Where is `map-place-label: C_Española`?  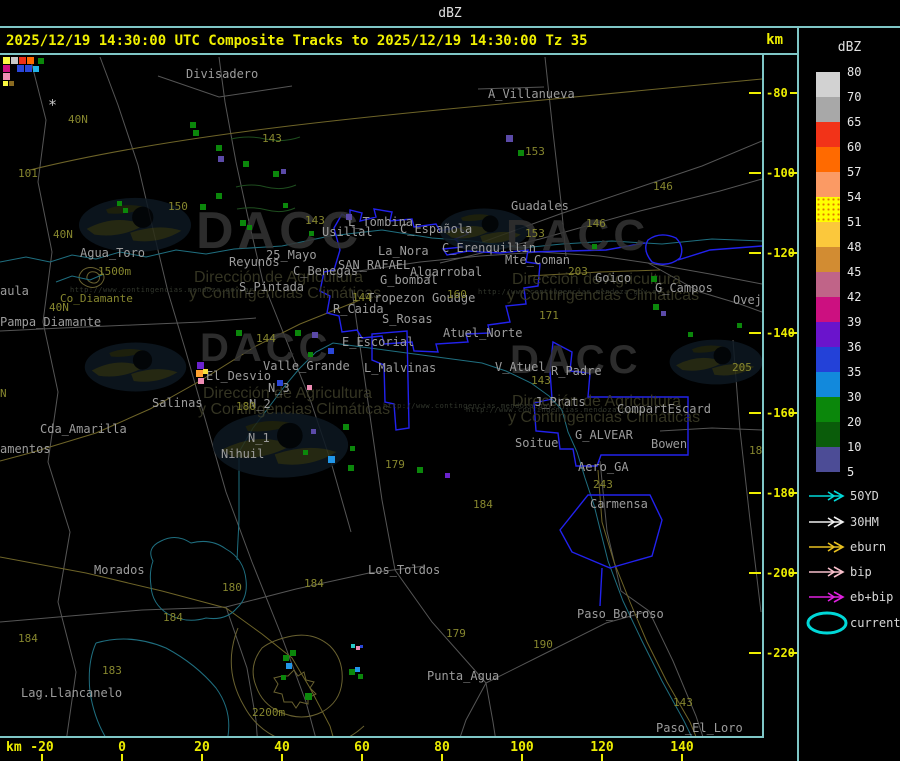
map-place-label: C_Española is located at coordinates (436, 229).